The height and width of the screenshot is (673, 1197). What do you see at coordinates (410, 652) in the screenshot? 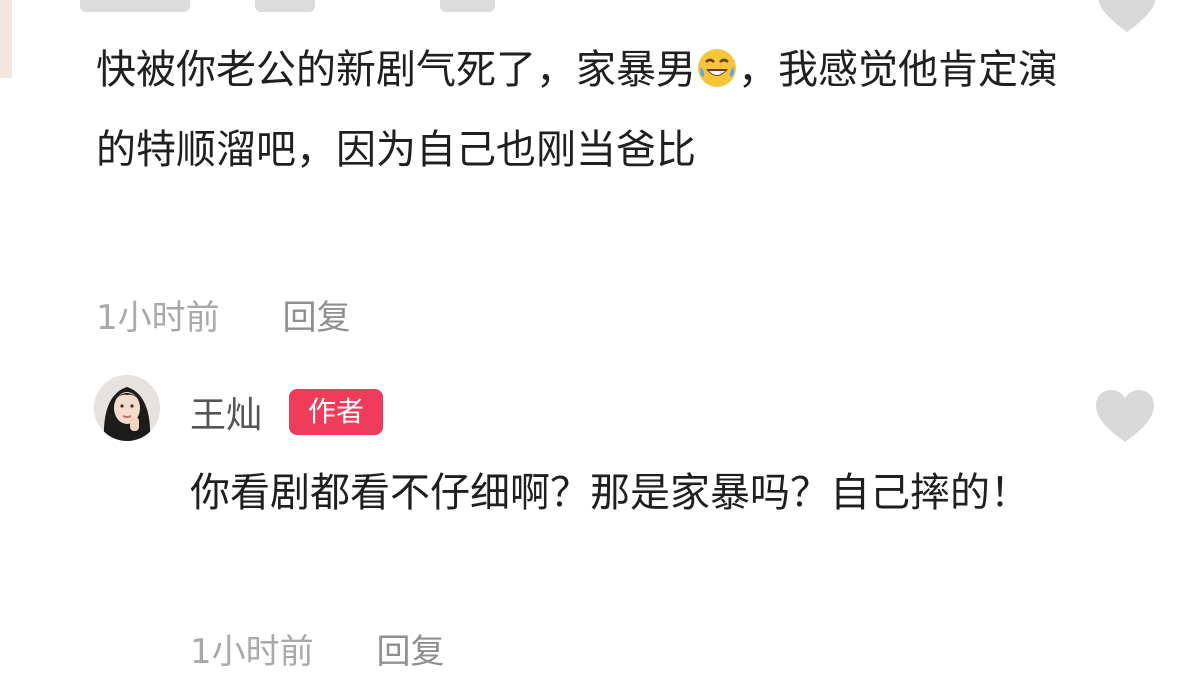
I see `reply-reply-button: 回复` at bounding box center [410, 652].